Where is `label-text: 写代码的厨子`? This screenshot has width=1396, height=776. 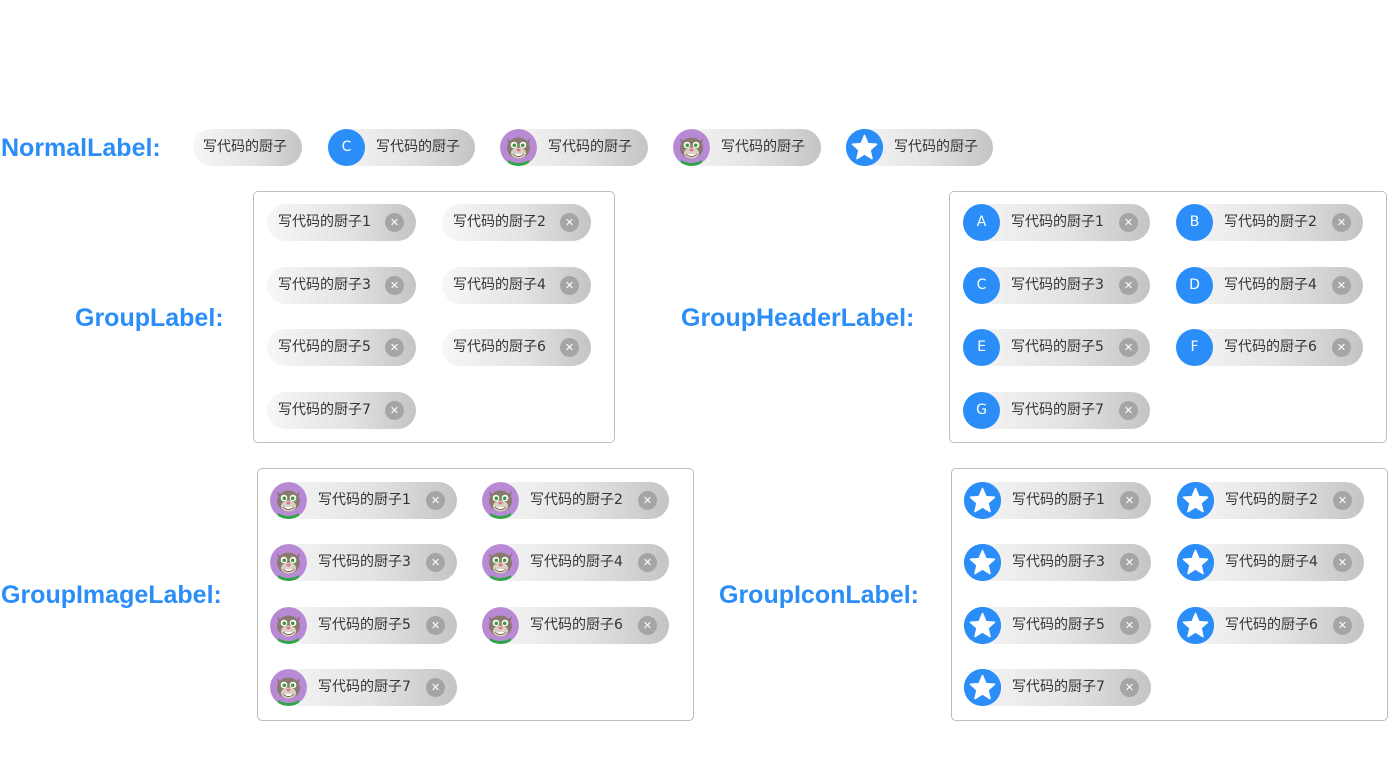
label-text: 写代码的厨子 is located at coordinates (245, 147).